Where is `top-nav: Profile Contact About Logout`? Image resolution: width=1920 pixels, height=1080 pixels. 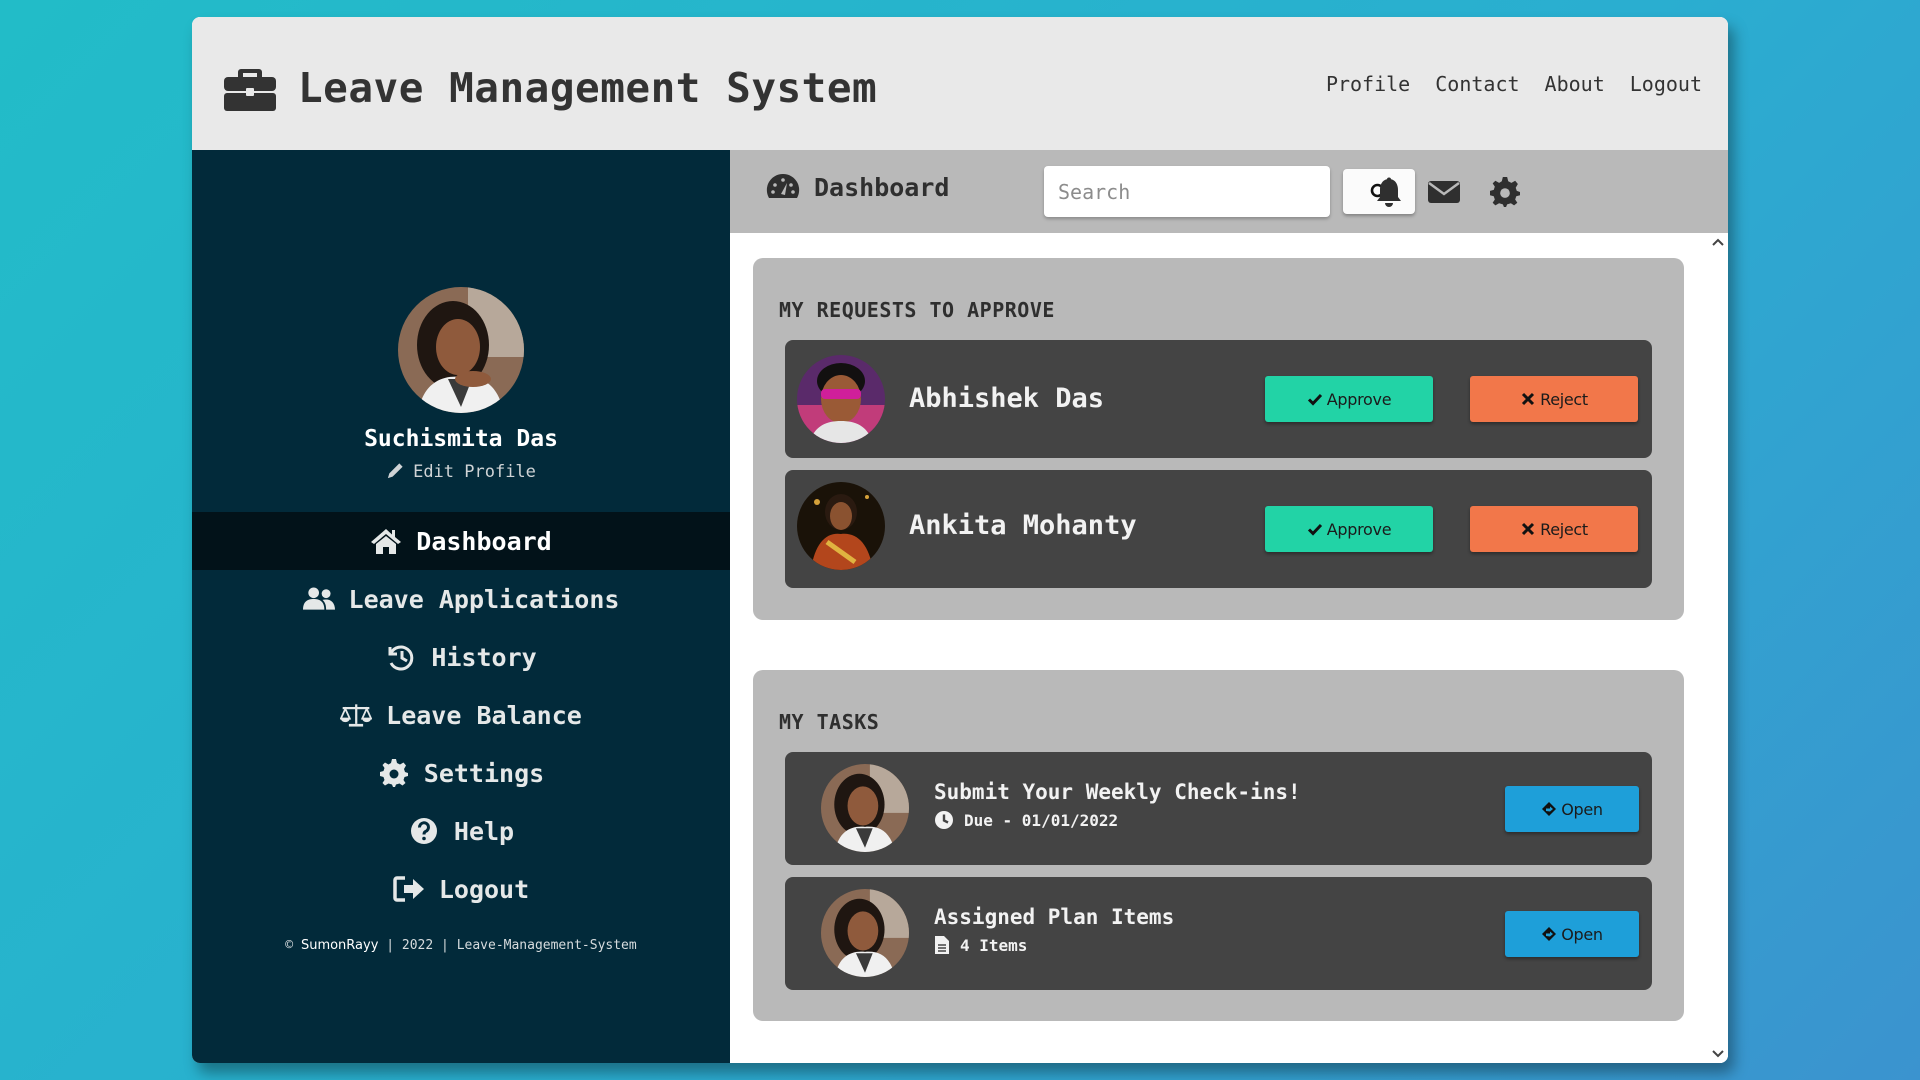
top-nav: Profile Contact About Logout is located at coordinates (1514, 84).